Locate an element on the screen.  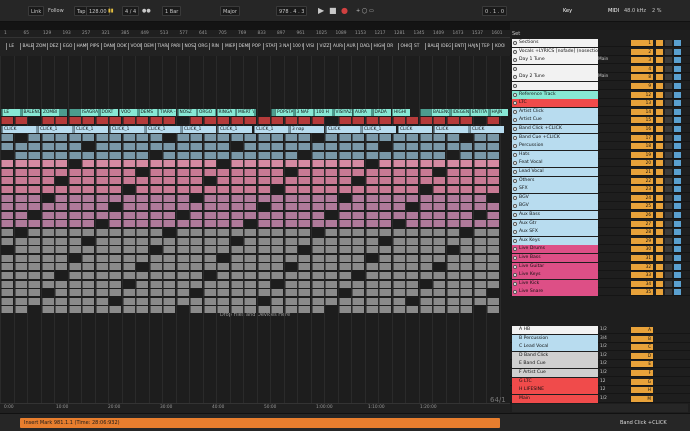
locator: DEMS is located at coordinates (147, 46).